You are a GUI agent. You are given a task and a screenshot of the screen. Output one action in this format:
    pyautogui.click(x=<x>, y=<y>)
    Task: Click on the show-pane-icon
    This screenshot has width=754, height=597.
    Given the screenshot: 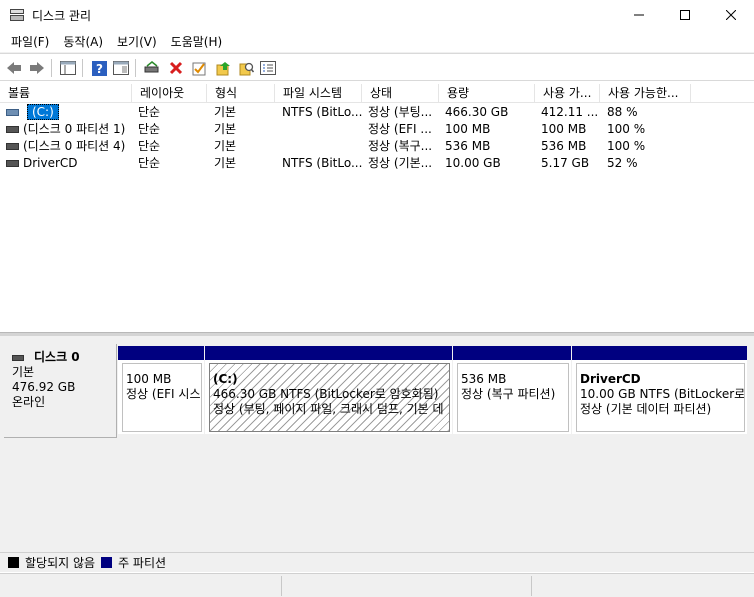 What is the action you would take?
    pyautogui.click(x=121, y=68)
    